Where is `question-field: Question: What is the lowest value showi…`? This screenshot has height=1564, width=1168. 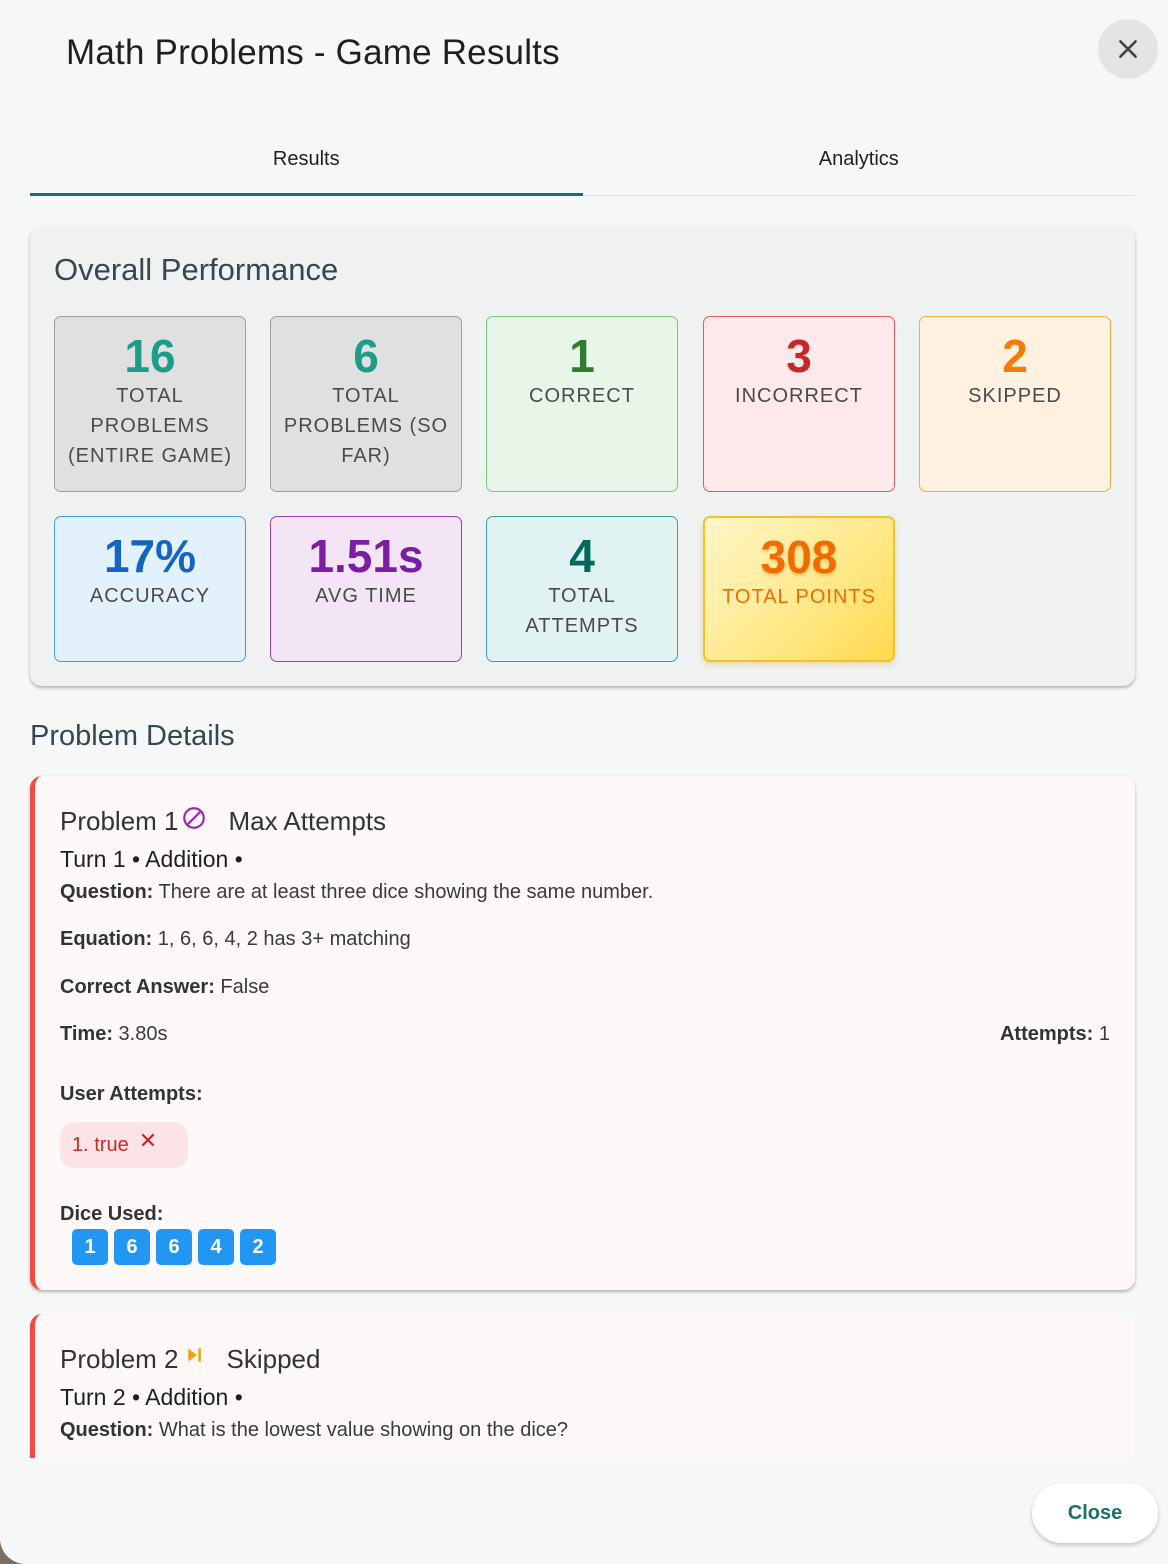 question-field: Question: What is the lowest value showi… is located at coordinates (314, 1430).